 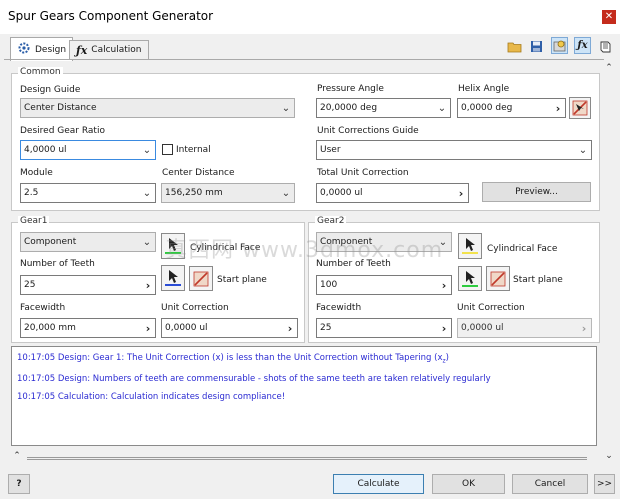 I want to click on gear2-teeth-field: 100 ›, so click(x=384, y=285).